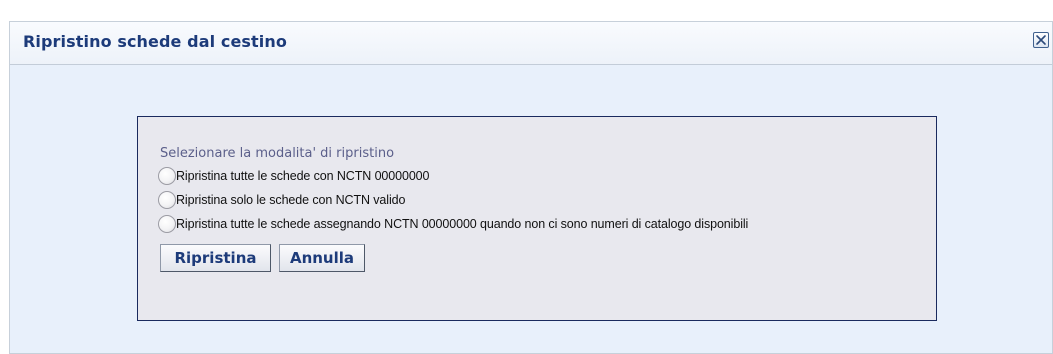 The width and height of the screenshot is (1053, 354). I want to click on dialog-title: Ripristino schede dal cestino, so click(155, 41).